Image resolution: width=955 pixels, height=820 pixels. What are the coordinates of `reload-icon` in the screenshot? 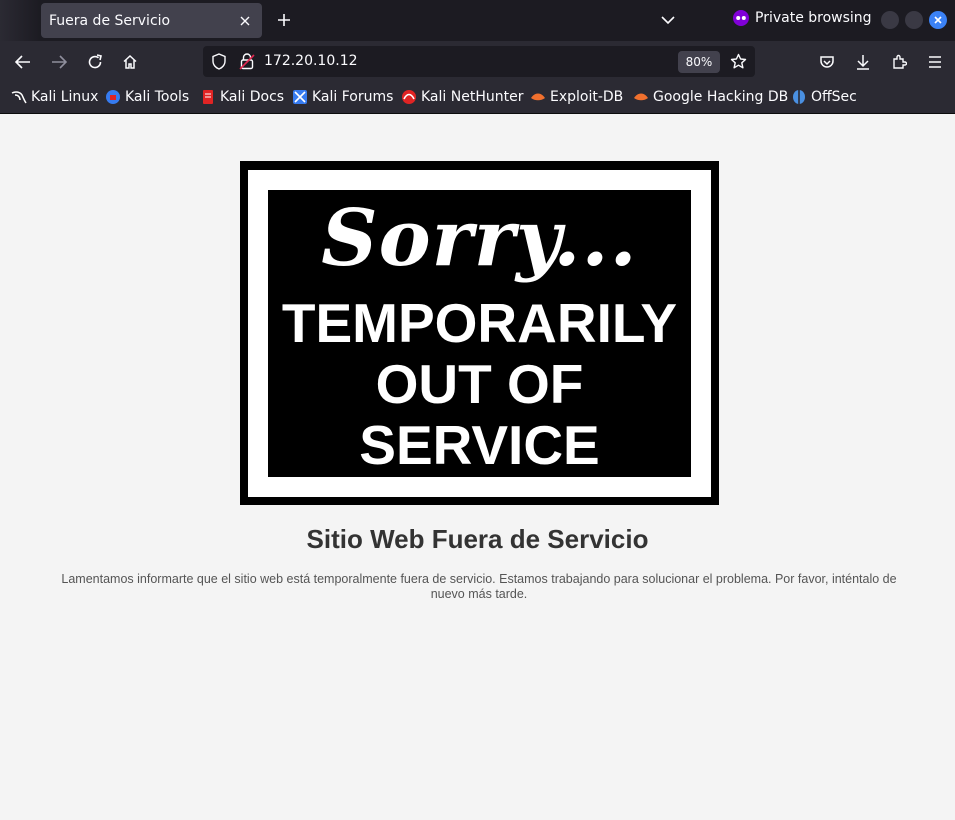 It's located at (95, 61).